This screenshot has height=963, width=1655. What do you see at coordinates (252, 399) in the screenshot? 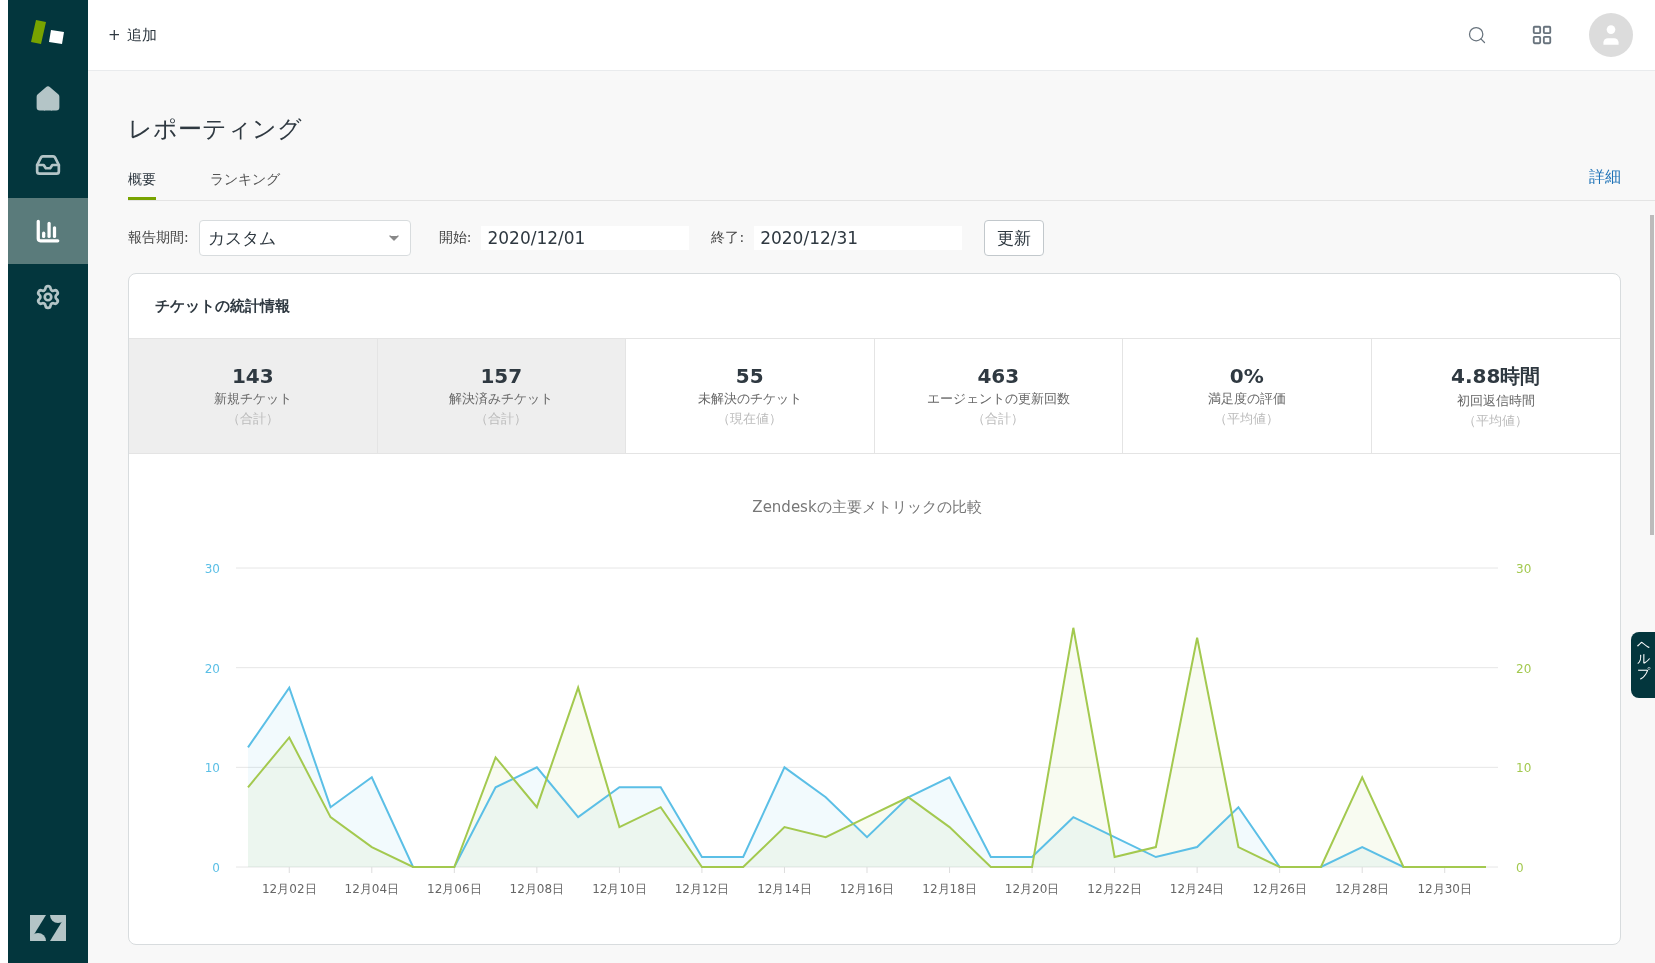
I see `metric-label: 新規チケット` at bounding box center [252, 399].